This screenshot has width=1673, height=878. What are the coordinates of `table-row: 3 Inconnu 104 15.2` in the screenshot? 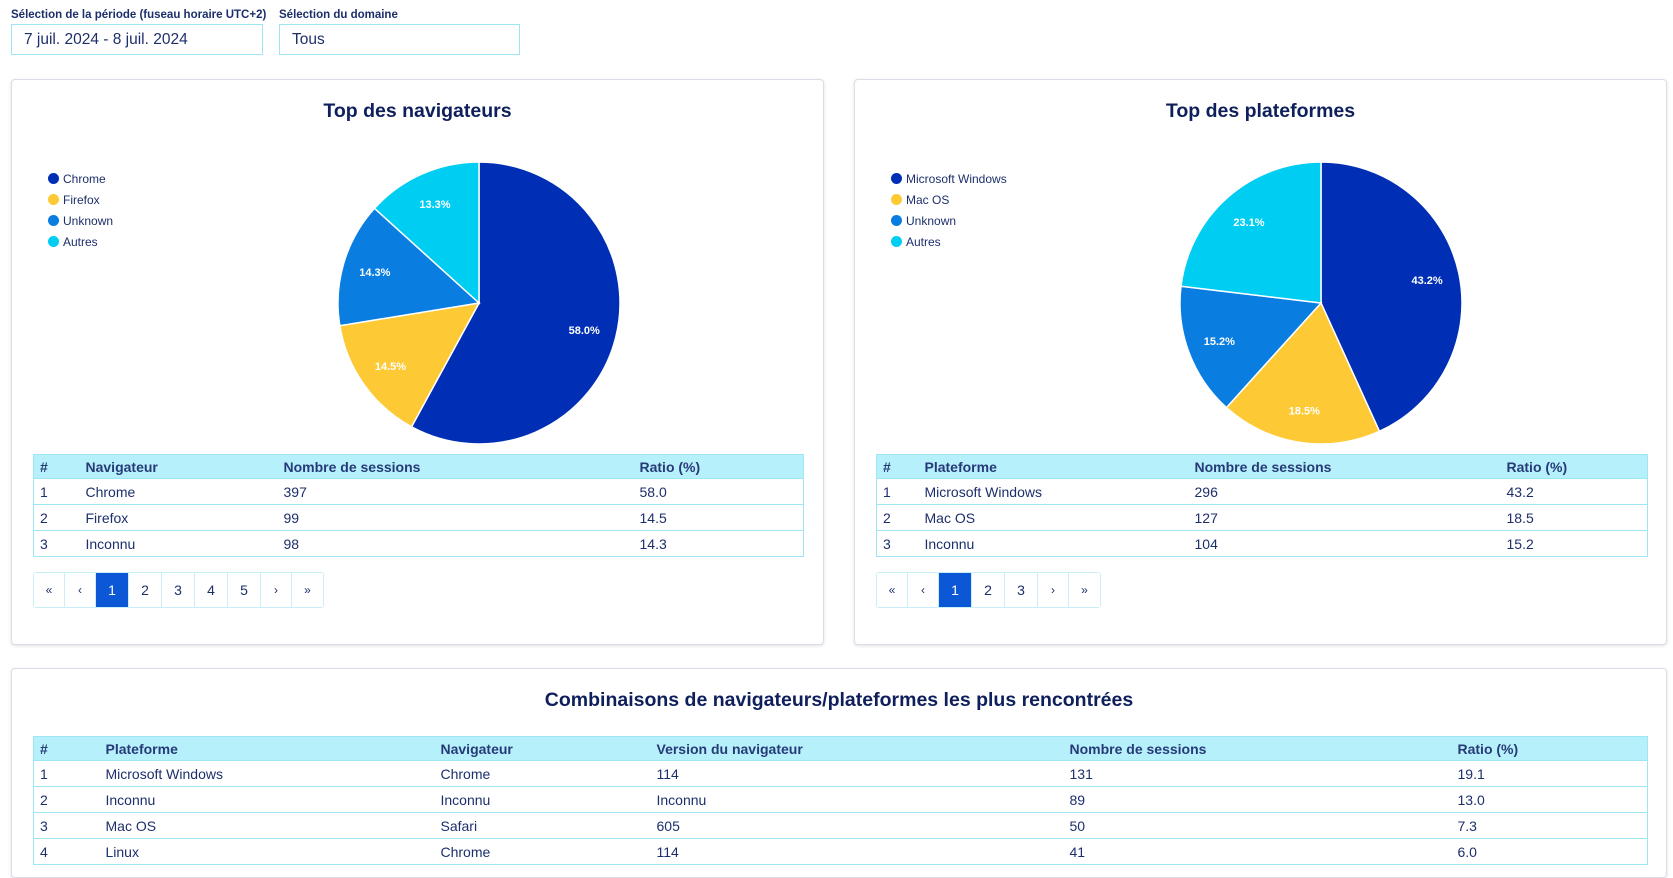 It's located at (1262, 543).